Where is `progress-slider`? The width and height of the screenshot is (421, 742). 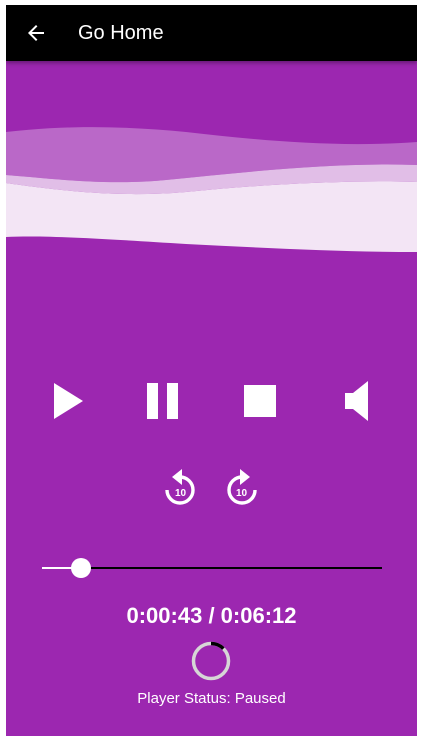
progress-slider is located at coordinates (212, 568).